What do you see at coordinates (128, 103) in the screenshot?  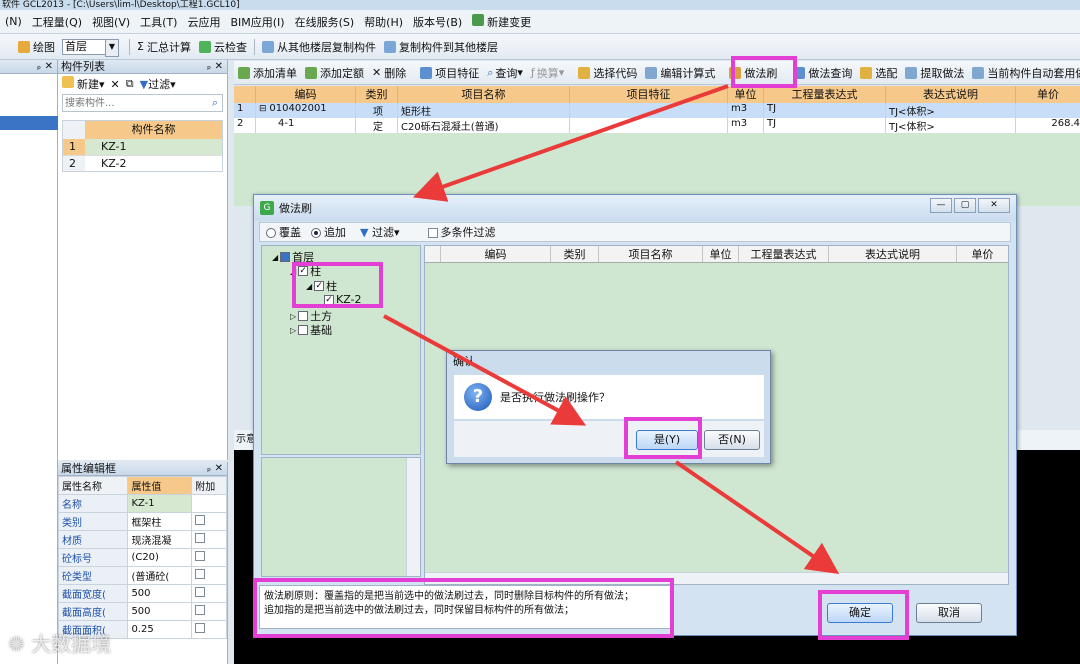 I see `component-search-input` at bounding box center [128, 103].